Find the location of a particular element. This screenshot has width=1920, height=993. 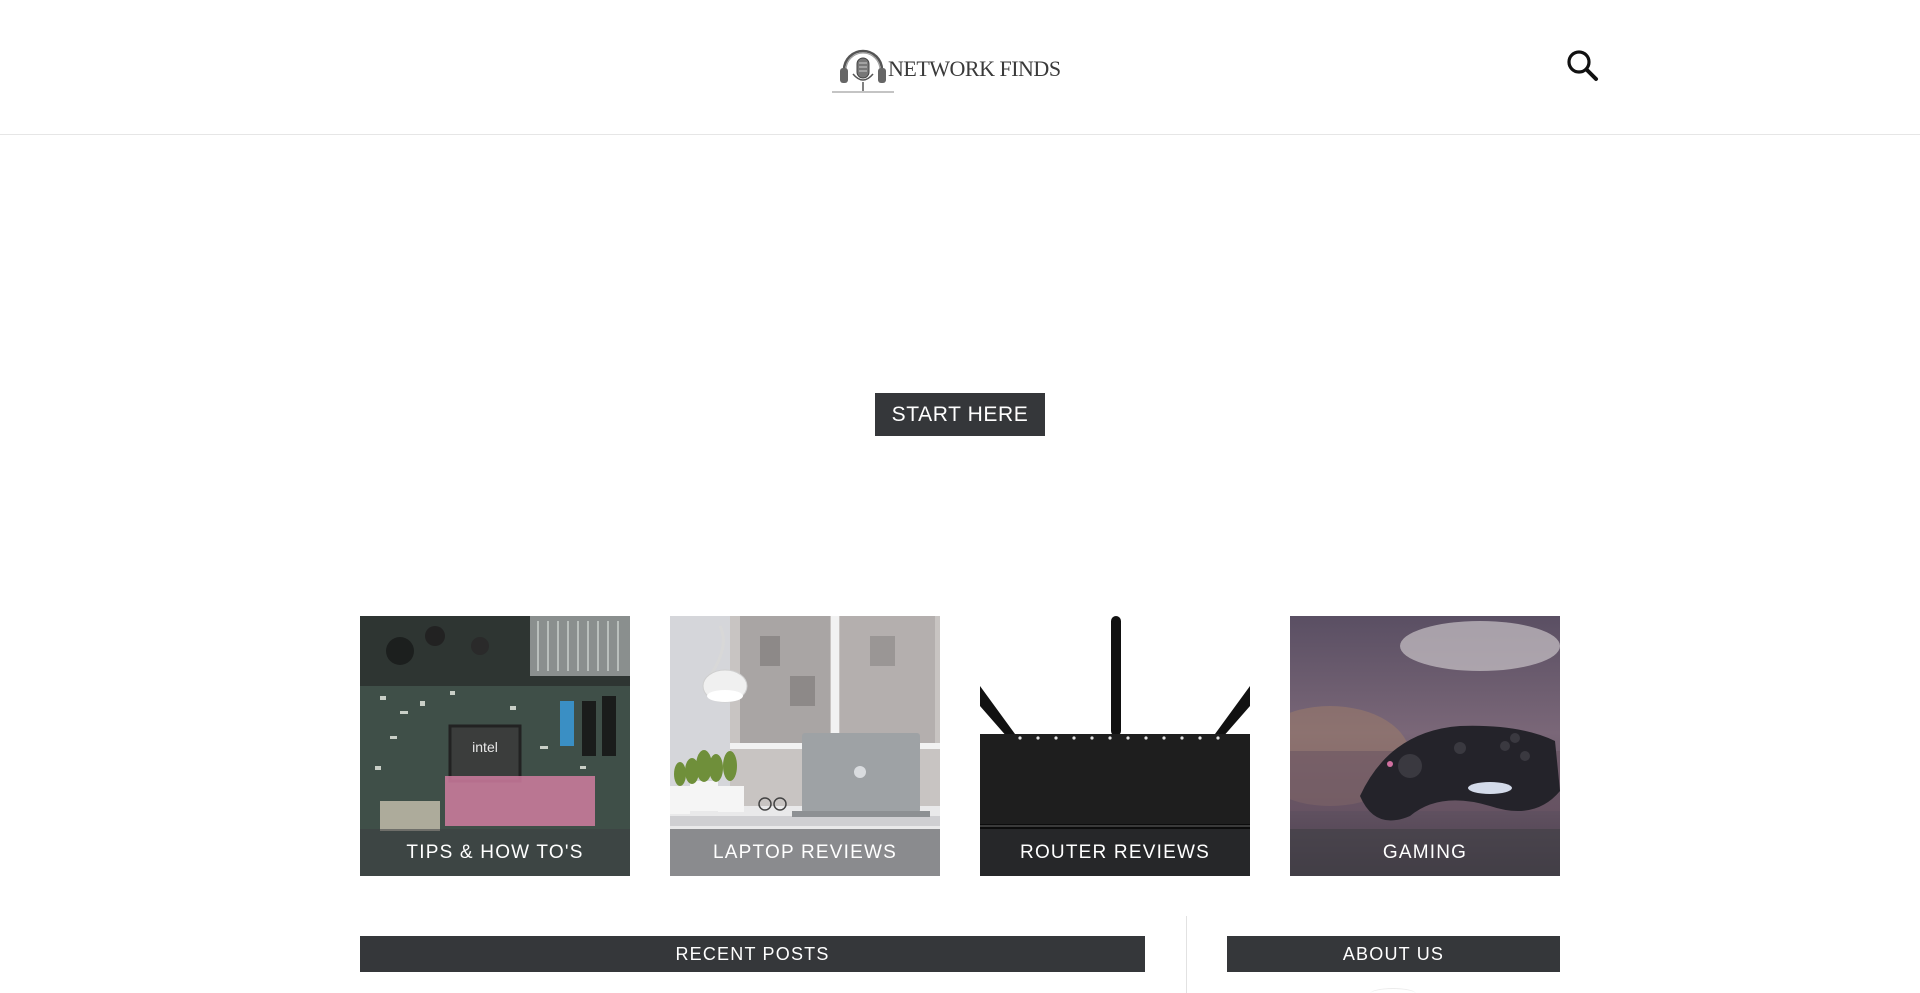

headphones-microphone-logo-icon is located at coordinates (863, 67).